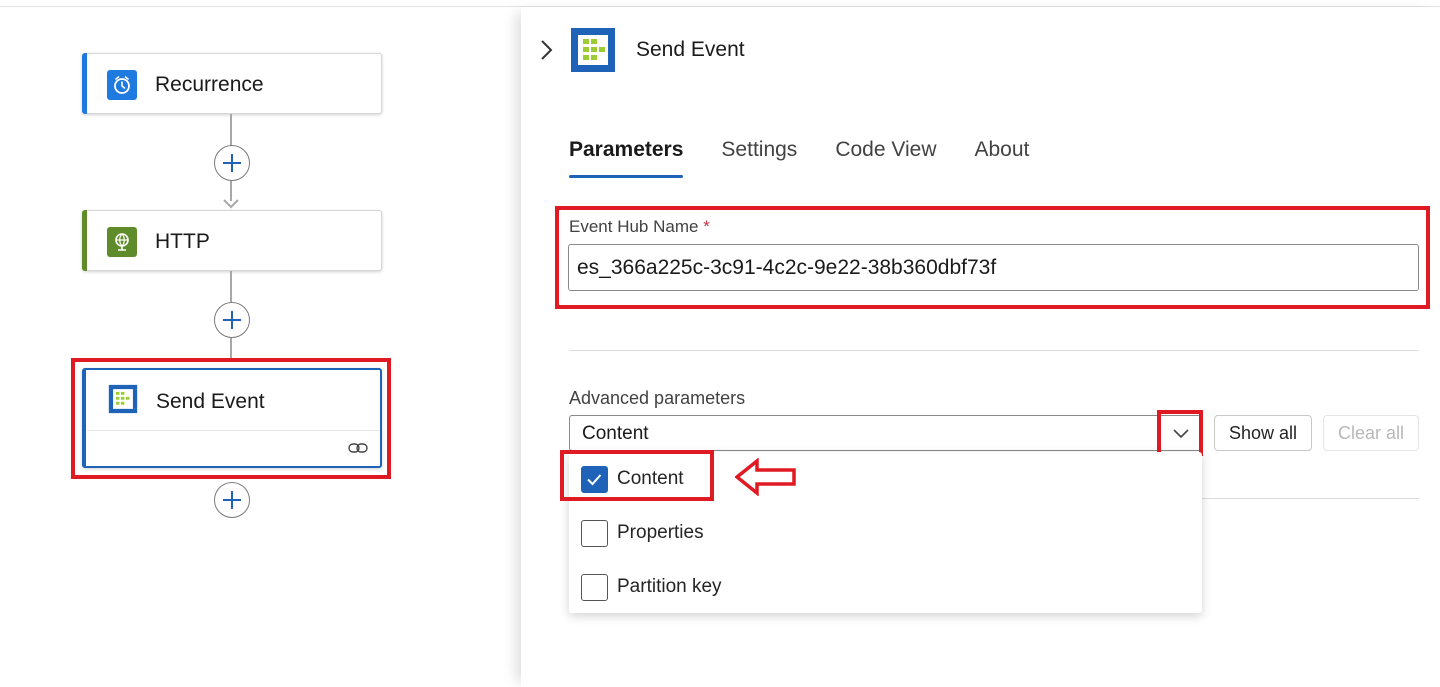 This screenshot has height=687, width=1440. I want to click on event-hub-name-input, so click(993, 267).